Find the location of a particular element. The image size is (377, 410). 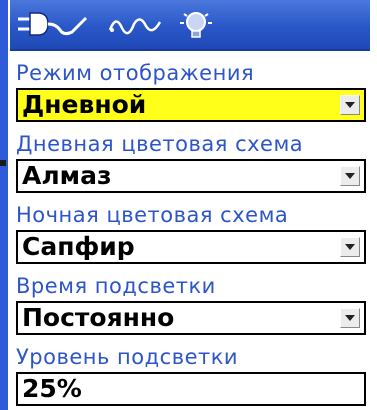

indicator-dot is located at coordinates (3, 163).